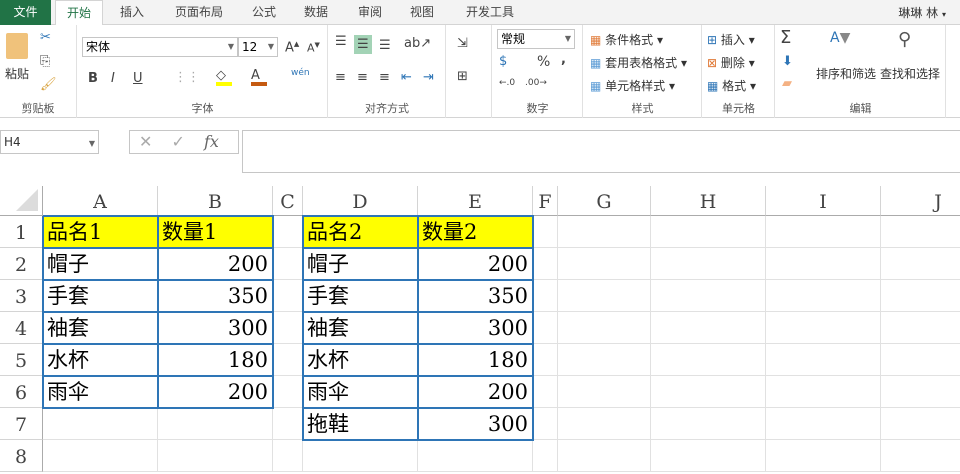 The height and width of the screenshot is (474, 960). What do you see at coordinates (846, 73) in the screenshot?
I see `sort-filter-button: 排序和筛选` at bounding box center [846, 73].